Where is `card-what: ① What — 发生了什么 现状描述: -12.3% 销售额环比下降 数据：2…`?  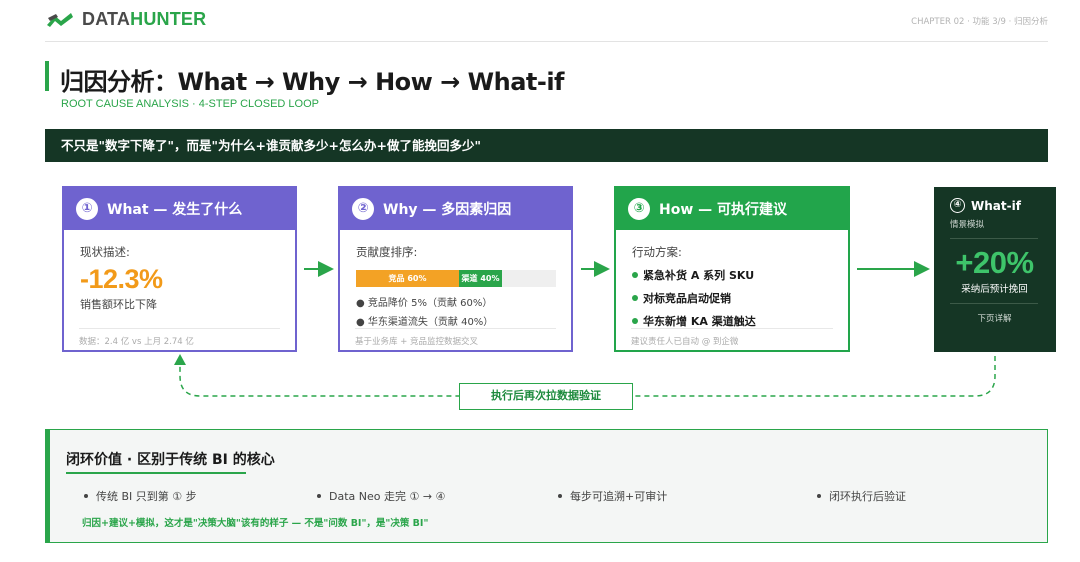 card-what: ① What — 发生了什么 现状描述: -12.3% 销售额环比下降 数据：2… is located at coordinates (179, 269).